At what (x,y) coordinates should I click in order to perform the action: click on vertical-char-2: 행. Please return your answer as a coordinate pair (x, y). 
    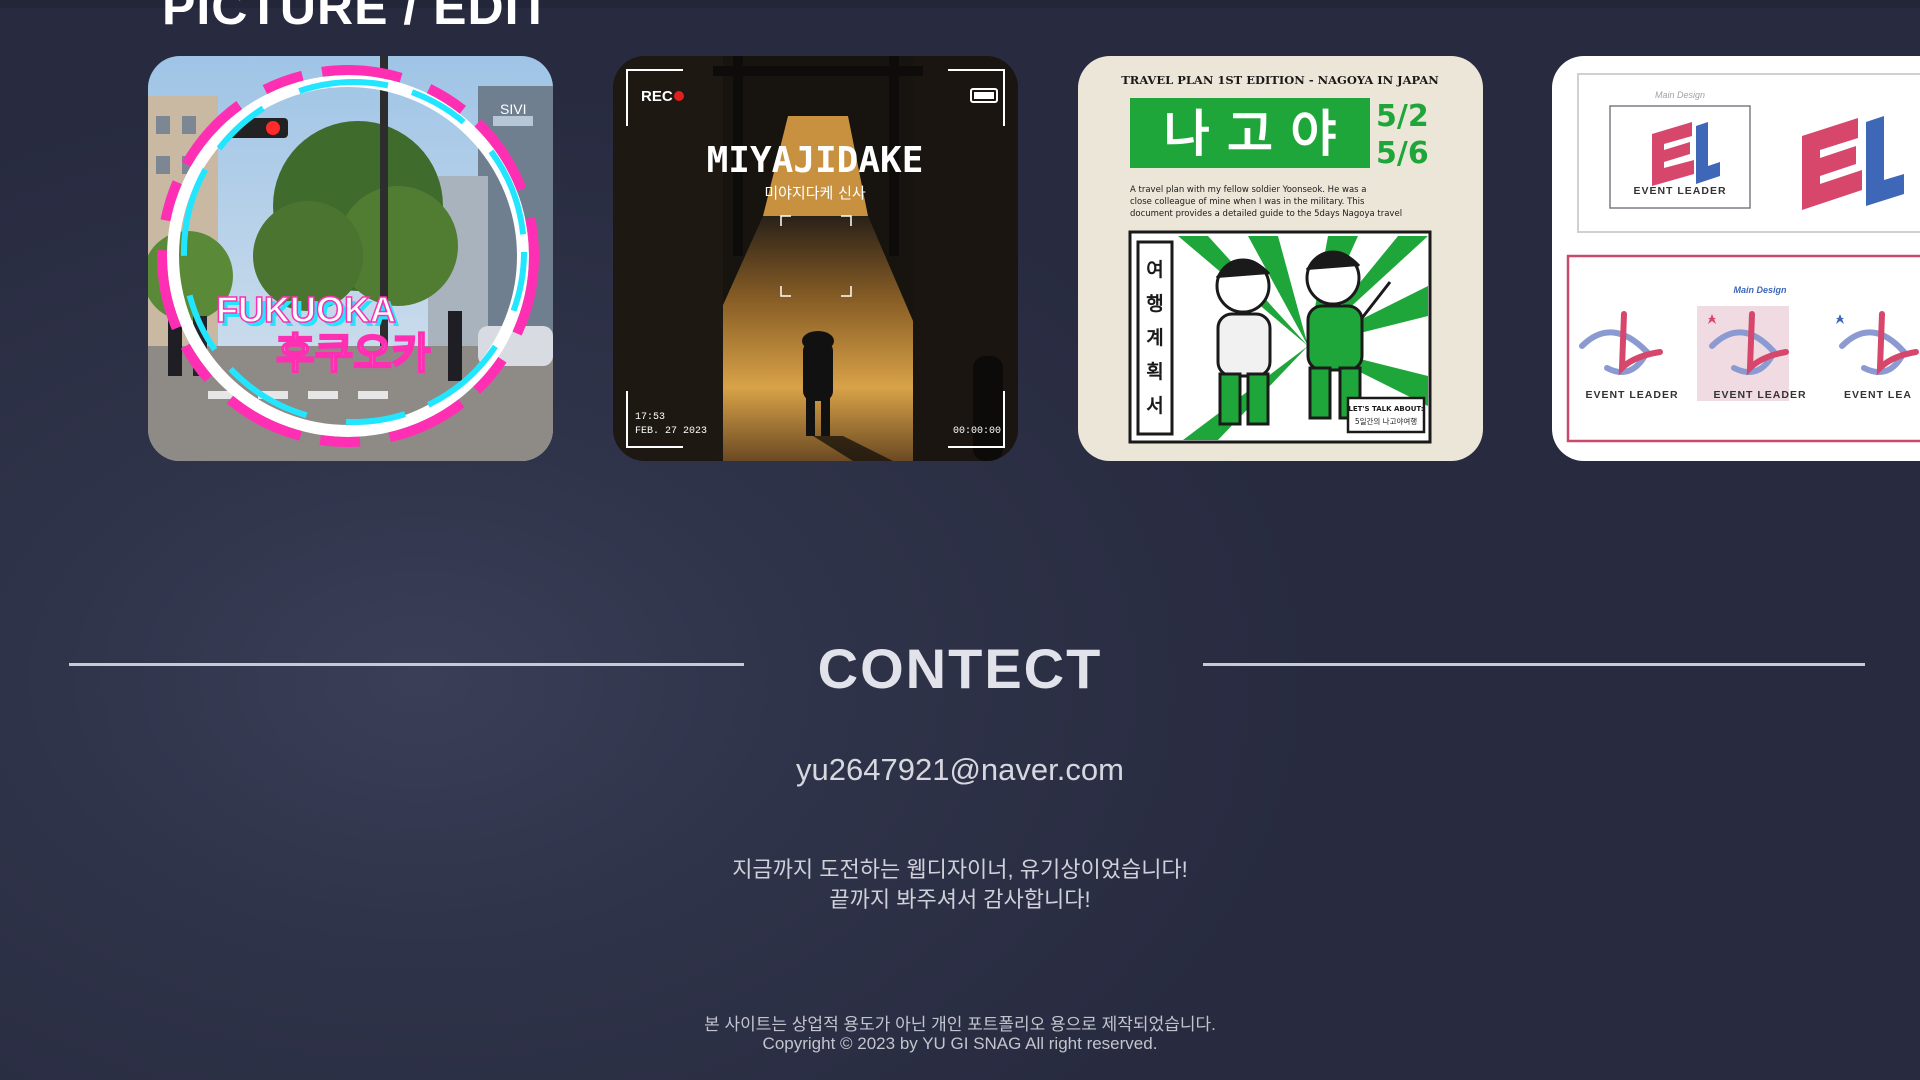
    Looking at the image, I should click on (1154, 304).